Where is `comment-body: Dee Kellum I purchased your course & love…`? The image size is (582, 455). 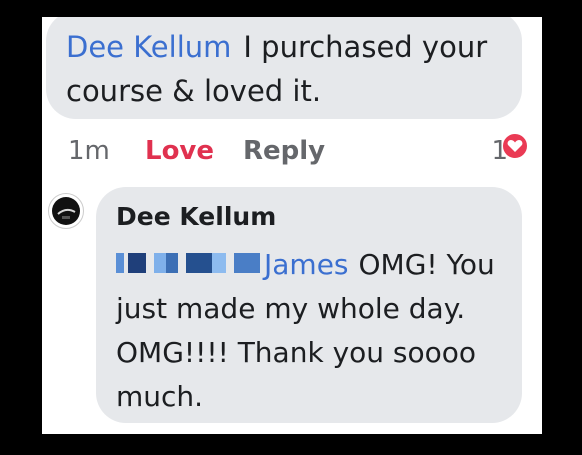 comment-body: Dee Kellum I purchased your course & love… is located at coordinates (286, 69).